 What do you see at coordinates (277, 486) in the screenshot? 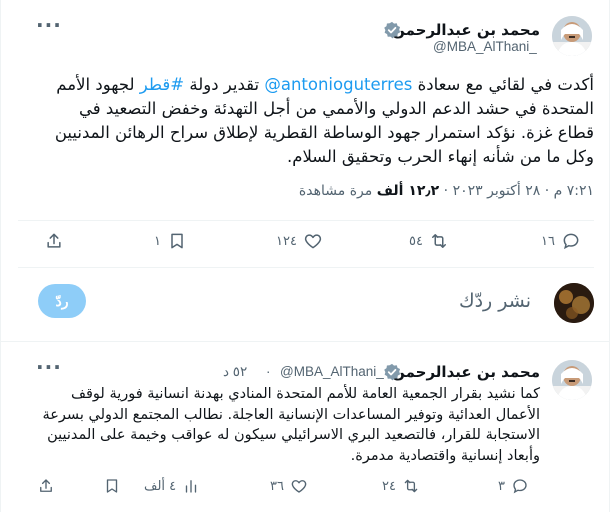
I see `like-count: ٣٦` at bounding box center [277, 486].